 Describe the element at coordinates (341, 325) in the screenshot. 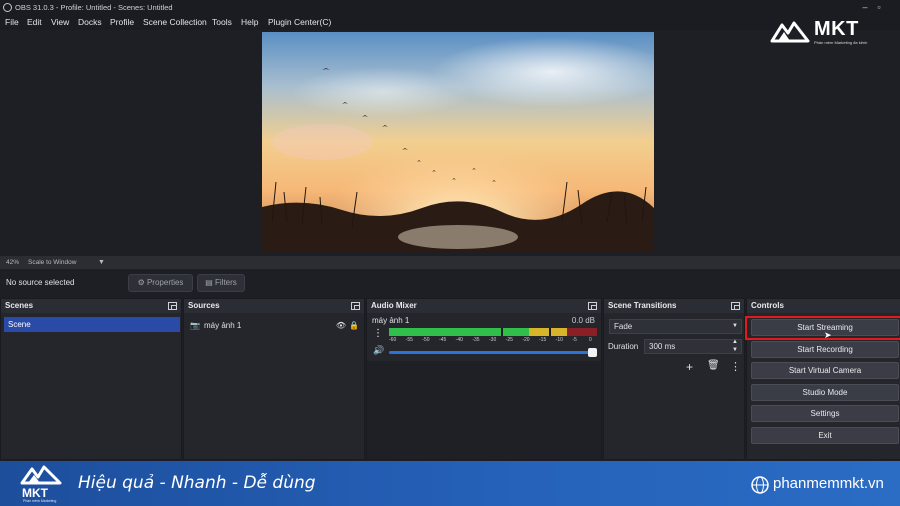

I see `eye-visibility-icon: 👁` at that location.